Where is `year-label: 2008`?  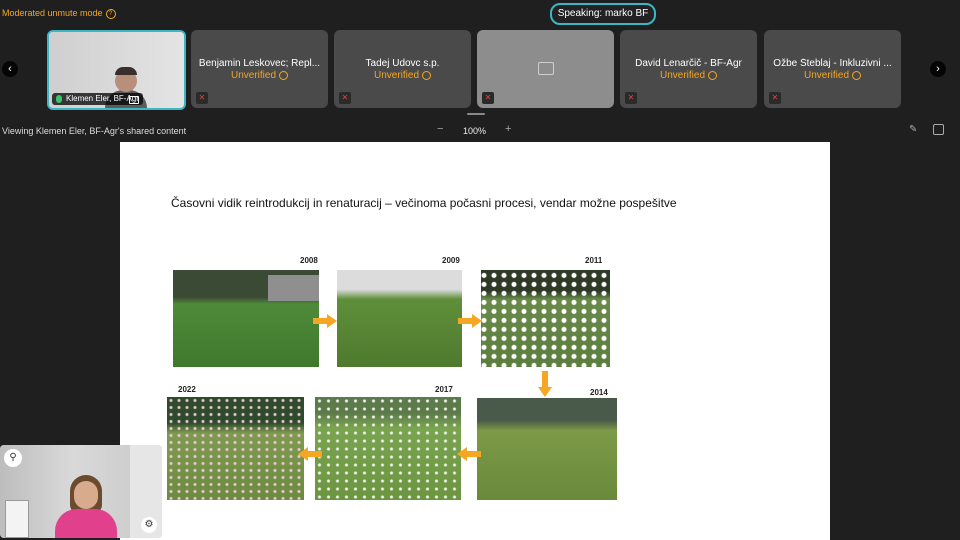 year-label: 2008 is located at coordinates (309, 260).